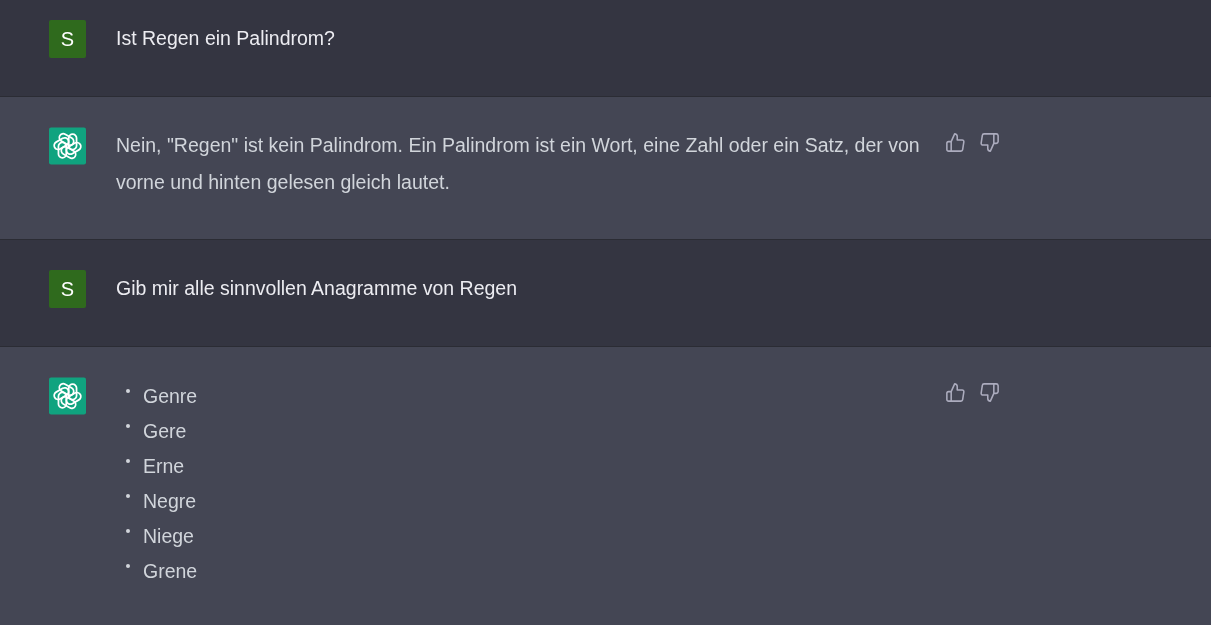  What do you see at coordinates (165, 431) in the screenshot?
I see `list-item-text: Gere` at bounding box center [165, 431].